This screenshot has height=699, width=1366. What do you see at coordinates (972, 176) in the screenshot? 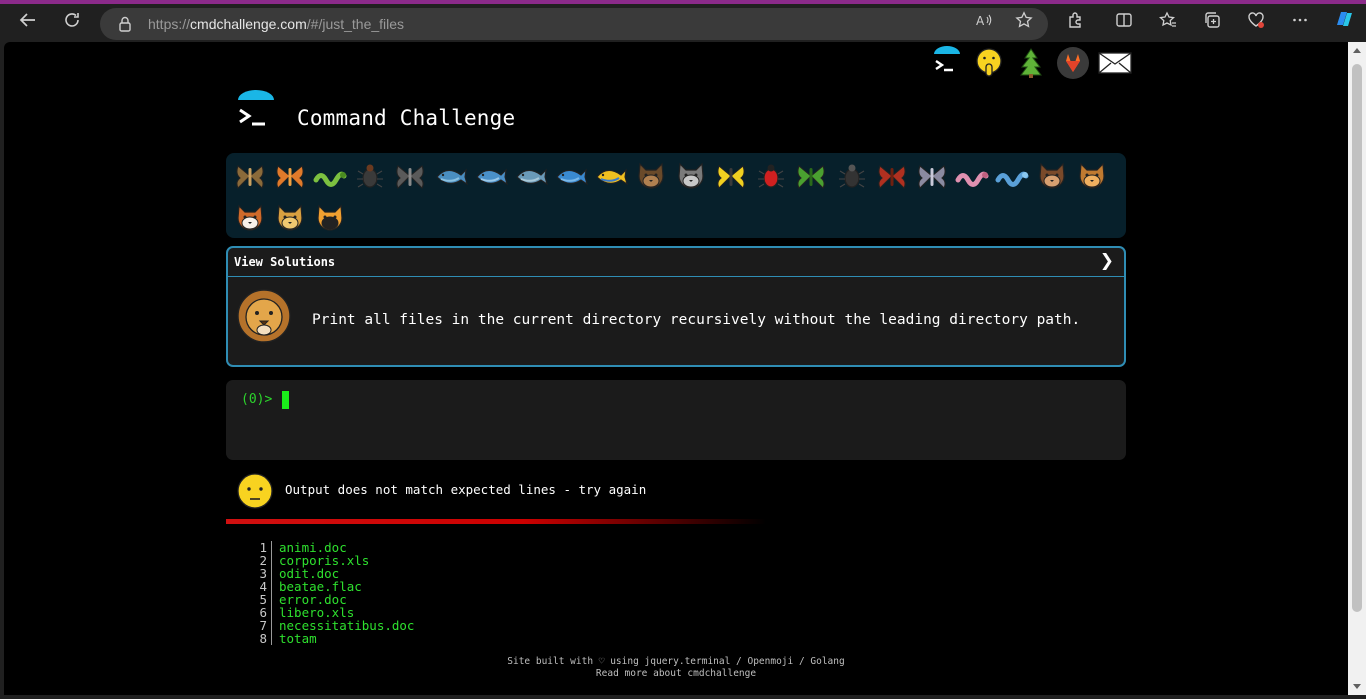
I see `worm-icon` at bounding box center [972, 176].